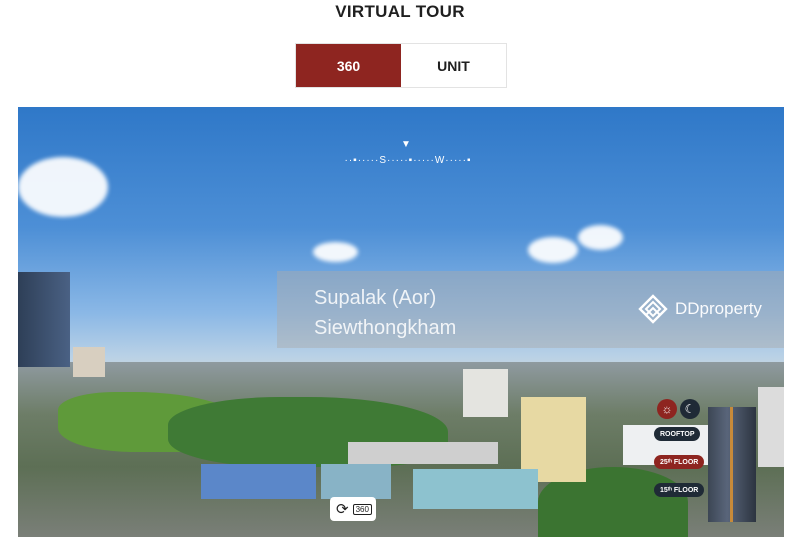 Image resolution: width=800 pixels, height=543 pixels. What do you see at coordinates (530, 309) in the screenshot?
I see `watermark-overlay: Supalak (Aor) Siewthongkham DDproperty` at bounding box center [530, 309].